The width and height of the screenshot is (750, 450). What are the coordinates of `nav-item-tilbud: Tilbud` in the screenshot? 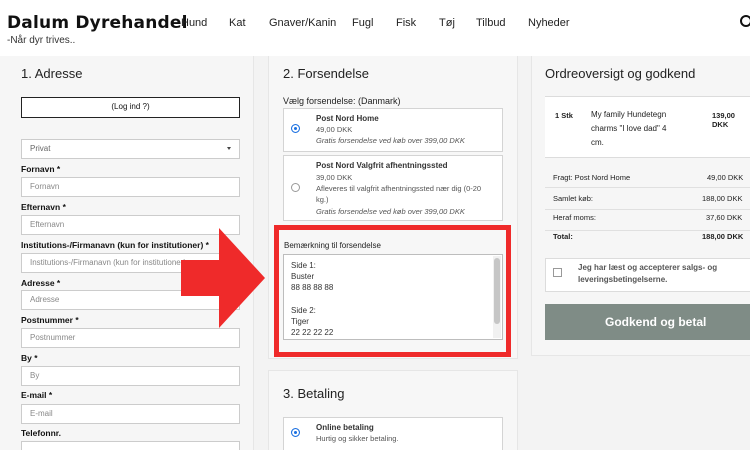 It's located at (491, 23).